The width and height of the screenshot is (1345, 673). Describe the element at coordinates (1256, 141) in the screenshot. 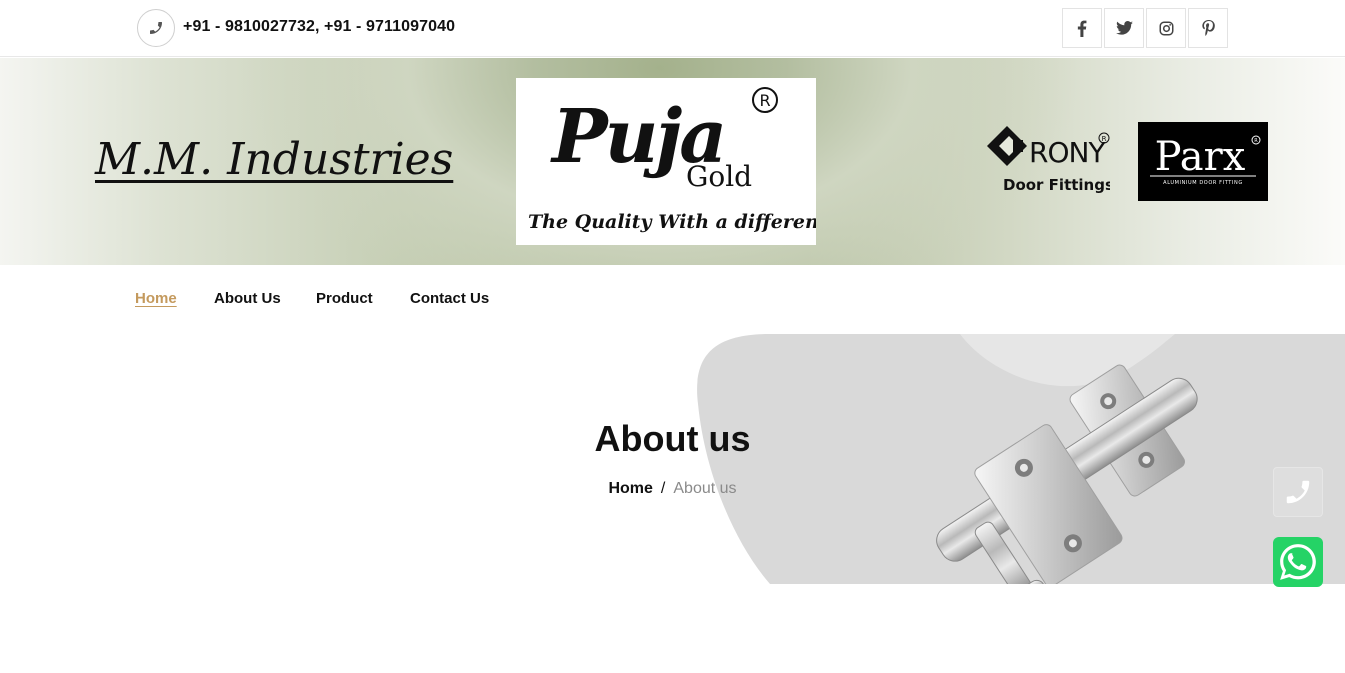

I see `parx-registered-mark: R` at that location.